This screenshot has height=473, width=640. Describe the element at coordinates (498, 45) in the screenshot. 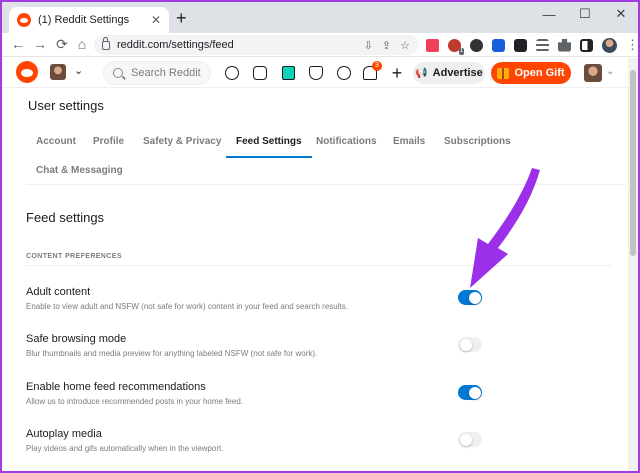

I see `bitwarden-extension-icon` at that location.